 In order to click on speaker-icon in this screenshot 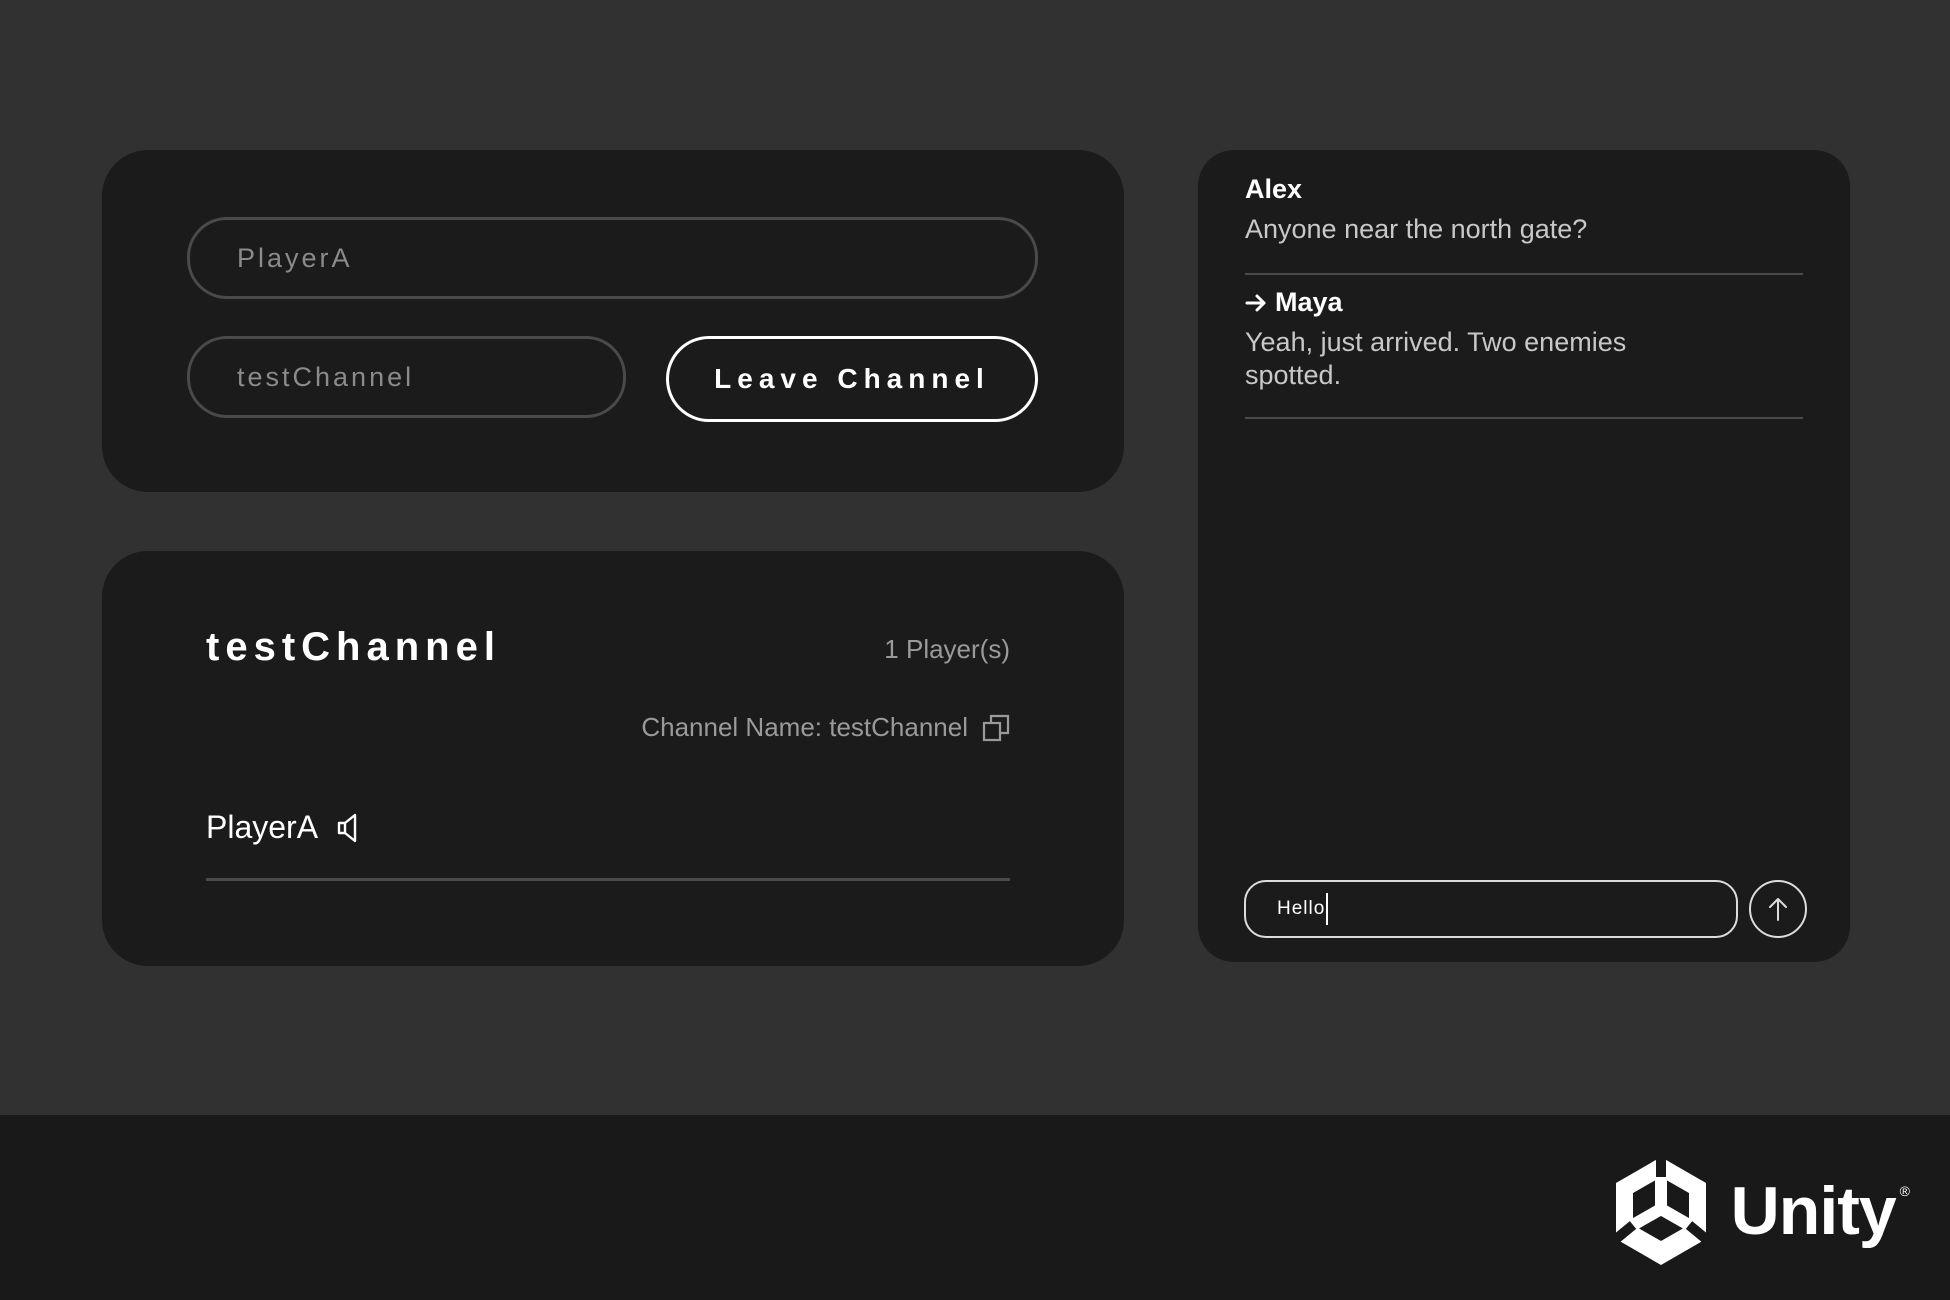, I will do `click(350, 828)`.